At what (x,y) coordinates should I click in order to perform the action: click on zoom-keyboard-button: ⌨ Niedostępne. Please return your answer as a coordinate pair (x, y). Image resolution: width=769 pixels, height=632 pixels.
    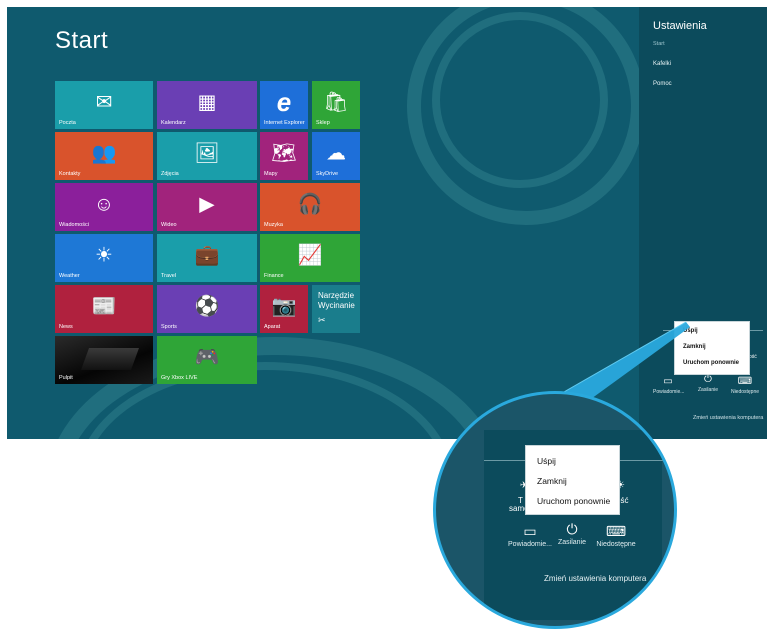
    Looking at the image, I should click on (616, 536).